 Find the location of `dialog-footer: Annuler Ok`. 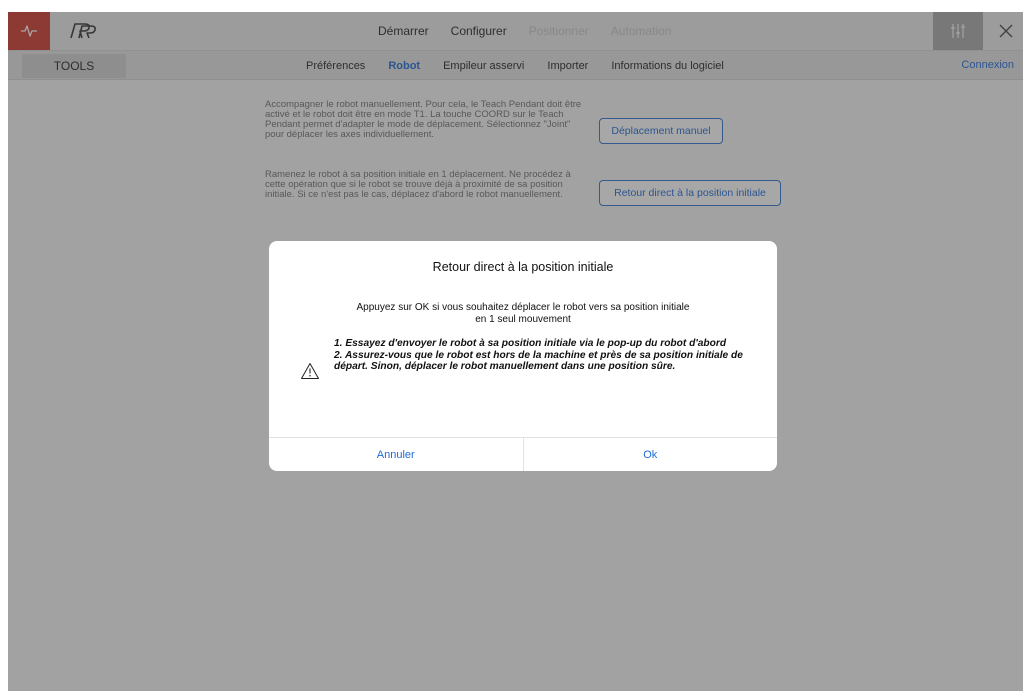

dialog-footer: Annuler Ok is located at coordinates (523, 454).